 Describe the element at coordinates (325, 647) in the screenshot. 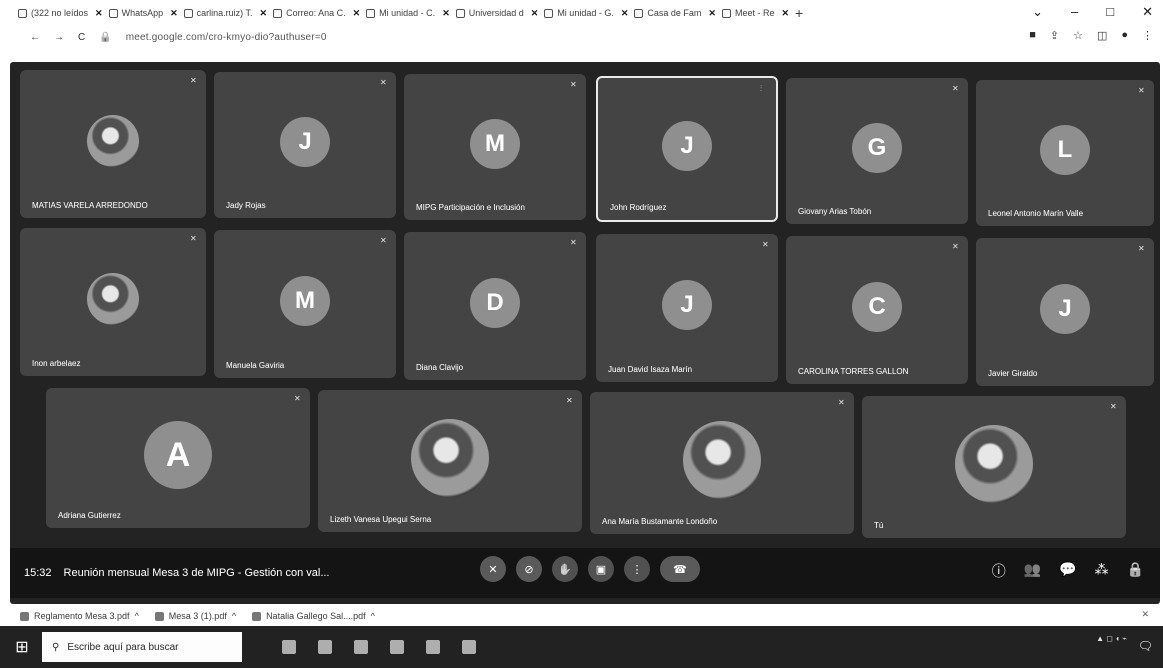

I see `chrome-icon` at that location.